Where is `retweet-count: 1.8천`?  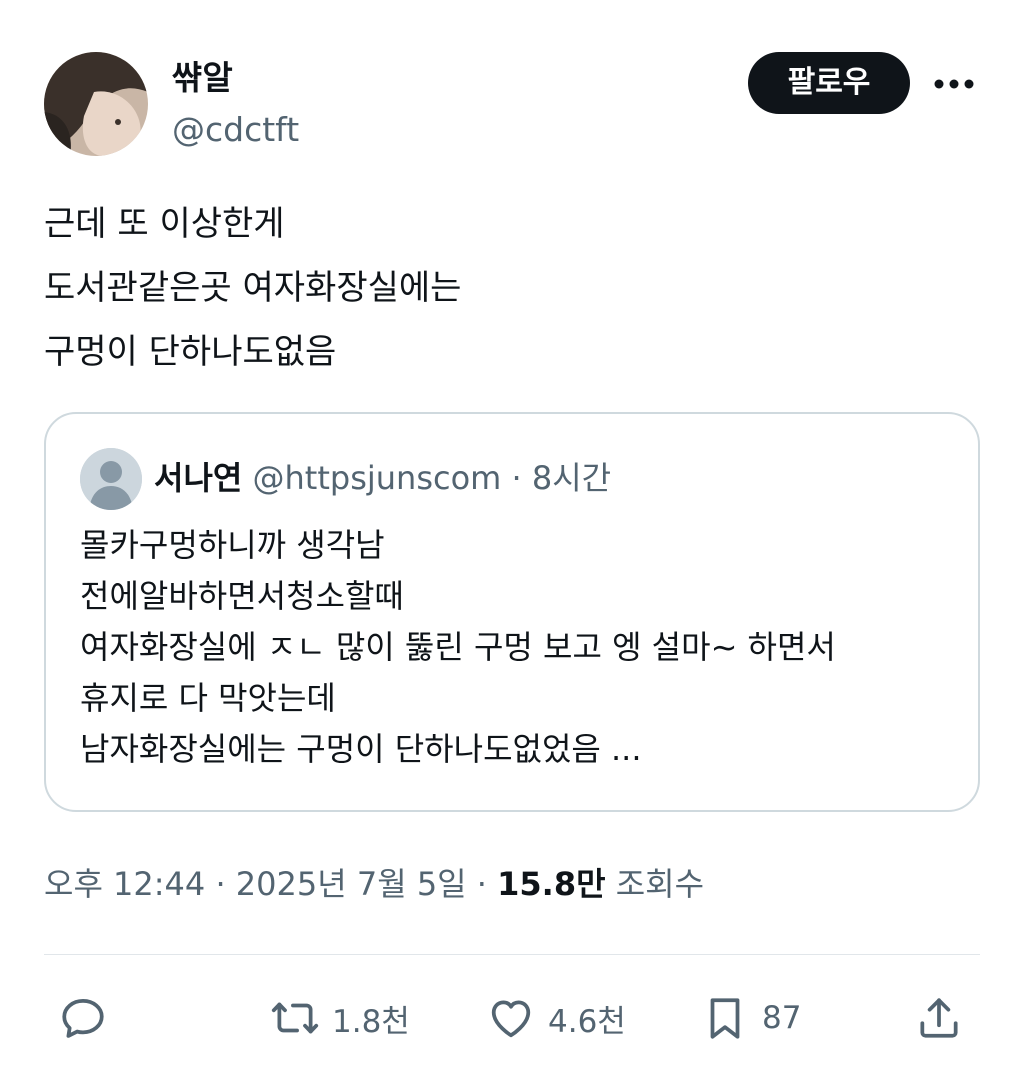 retweet-count: 1.8천 is located at coordinates (371, 1021).